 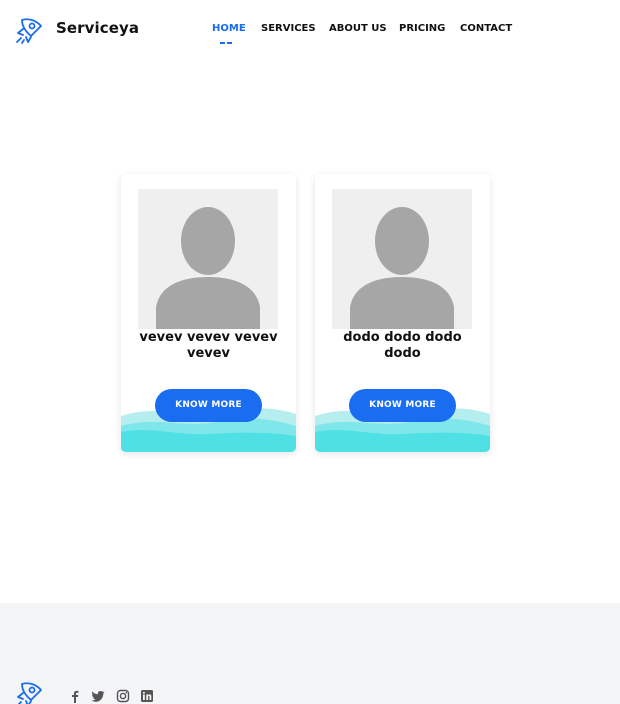 I want to click on team-card: dodo dodo dodo dodo KNOW MORE, so click(x=402, y=313).